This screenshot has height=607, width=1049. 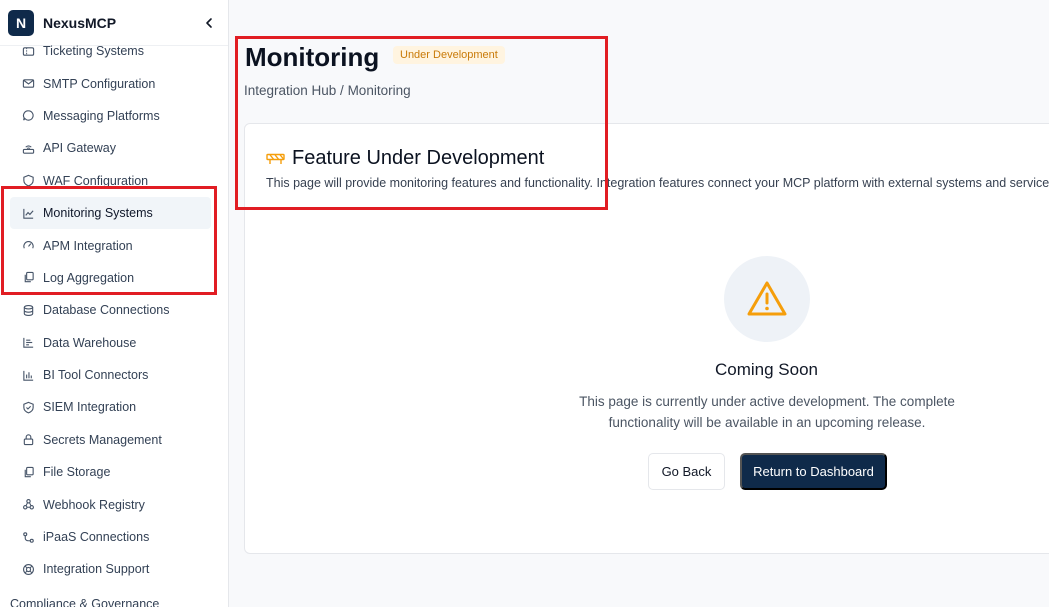 I want to click on sidebar-item-webhook-registry: Webhook Registry, so click(x=114, y=504).